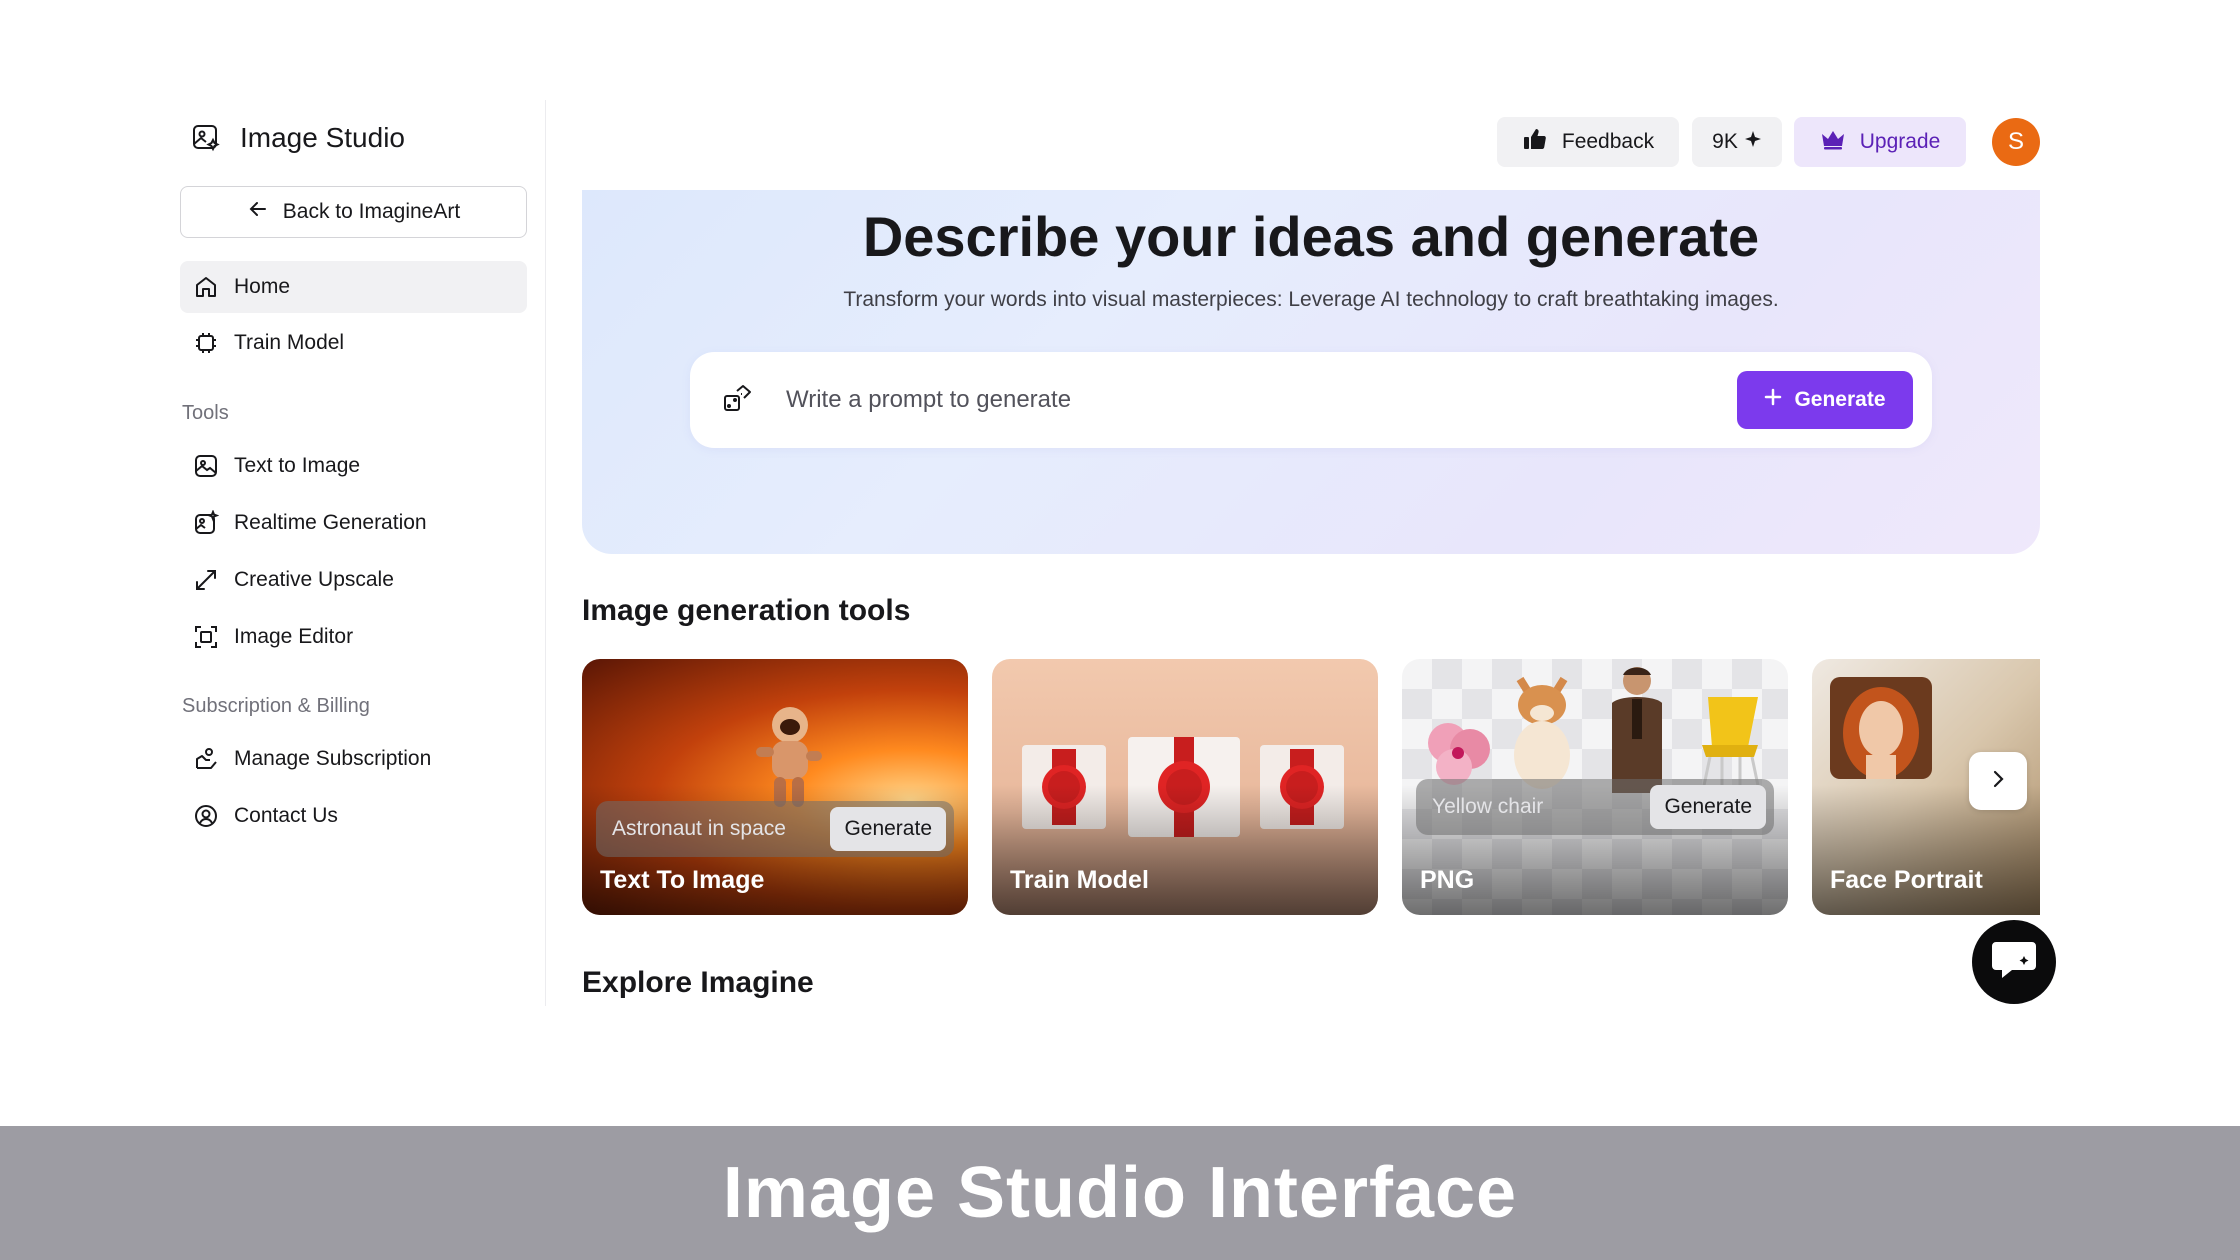  Describe the element at coordinates (206, 637) in the screenshot. I see `crop-frame-icon` at that location.